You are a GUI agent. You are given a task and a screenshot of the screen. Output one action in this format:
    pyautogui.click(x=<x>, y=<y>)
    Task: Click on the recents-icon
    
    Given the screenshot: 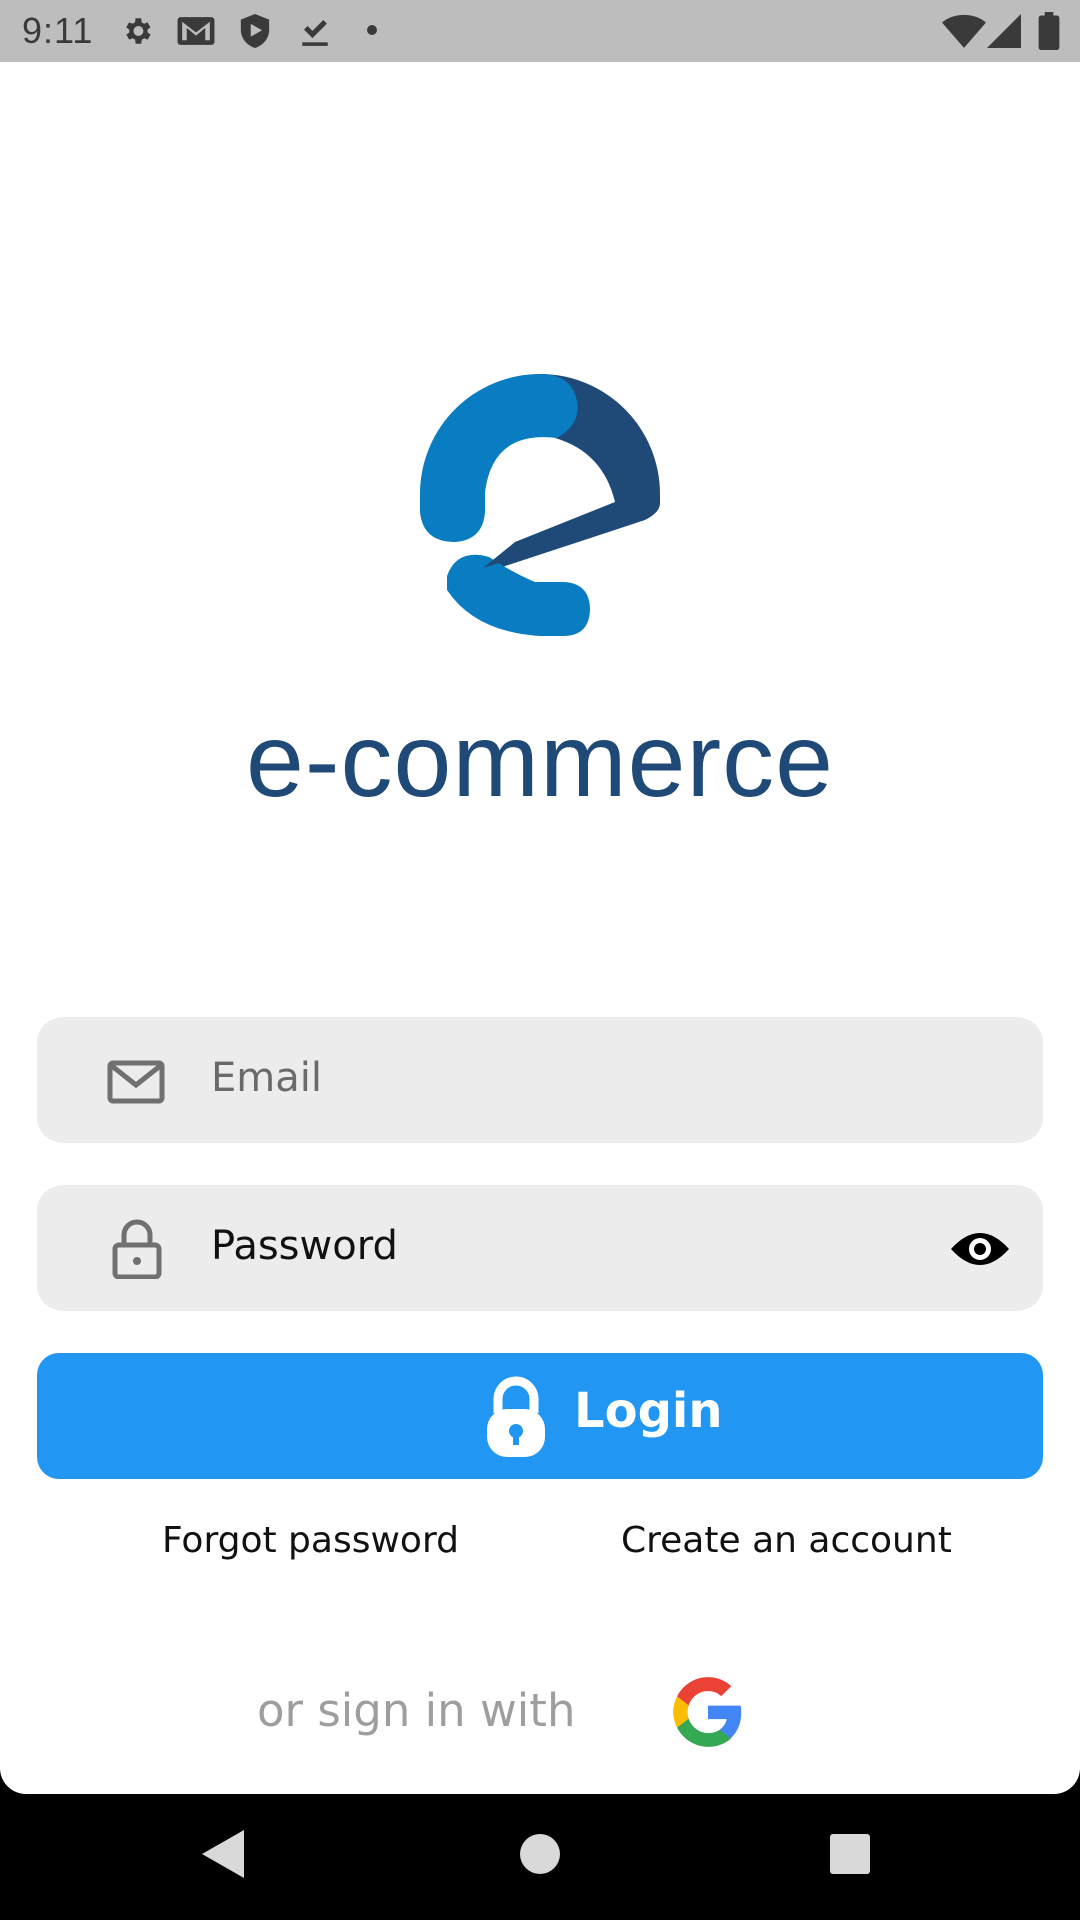 What is the action you would take?
    pyautogui.click(x=850, y=1854)
    